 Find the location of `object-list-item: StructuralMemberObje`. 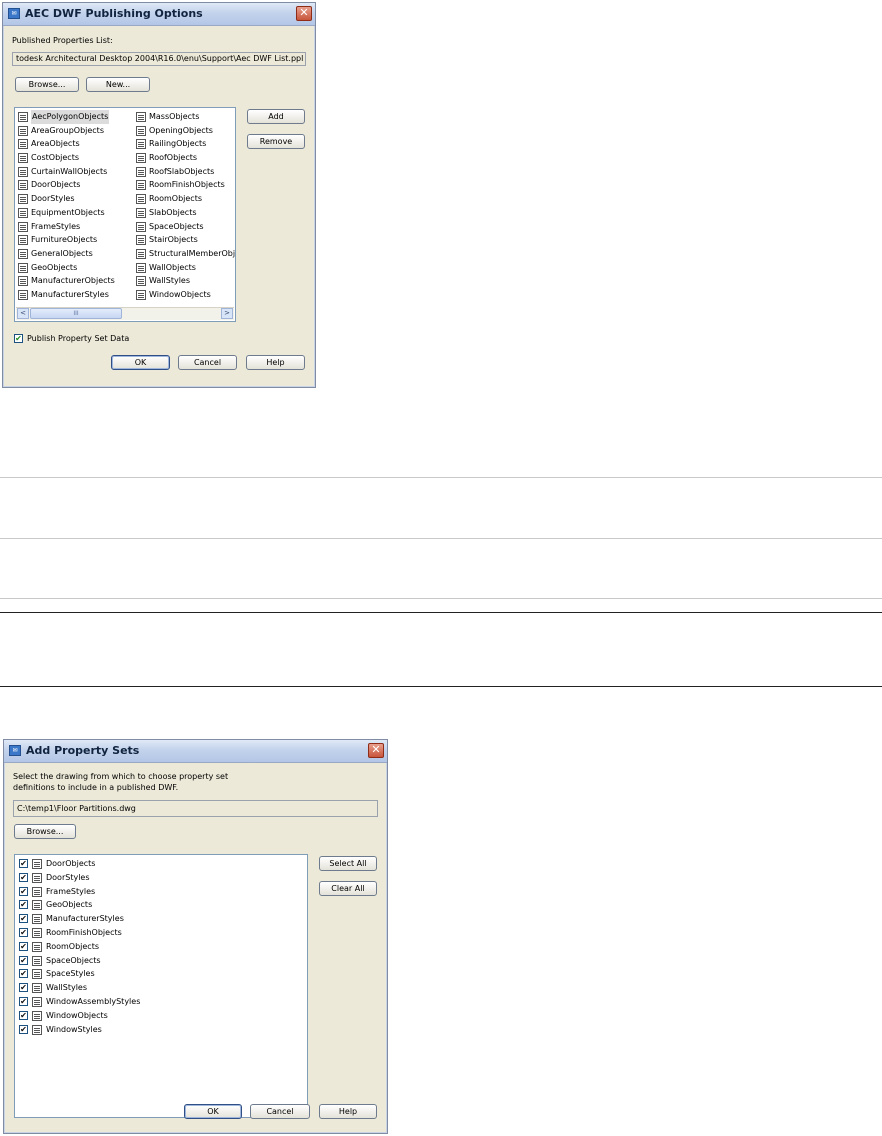

object-list-item: StructuralMemberObje is located at coordinates (186, 254).